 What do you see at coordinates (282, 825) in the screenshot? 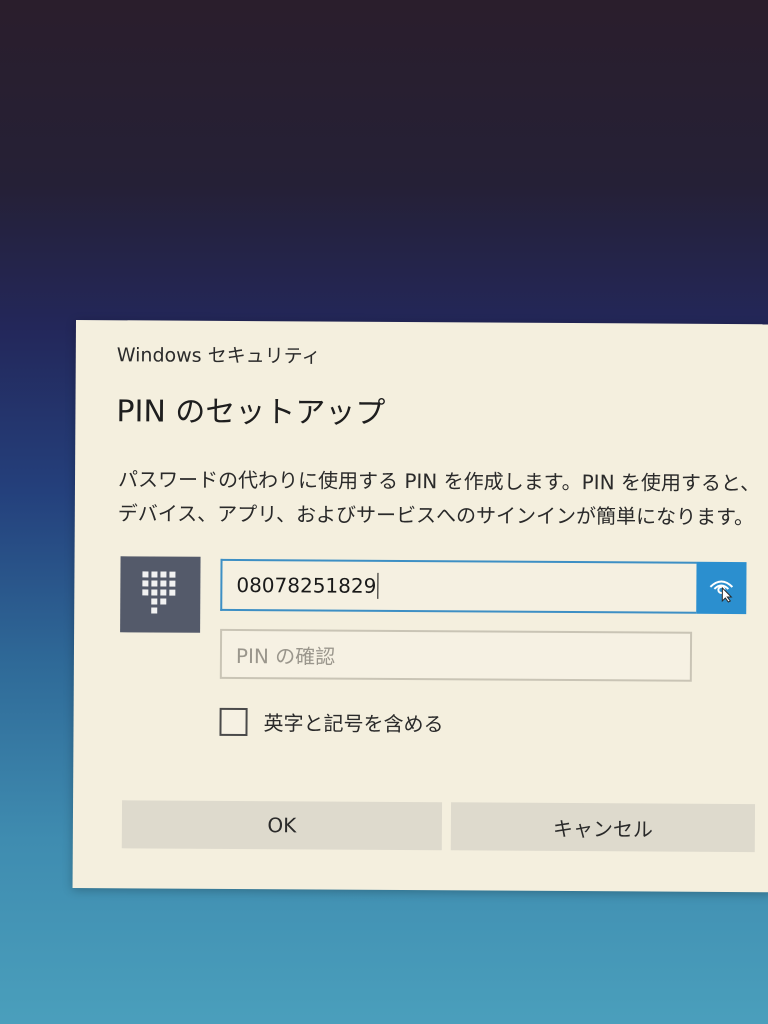
I see `ok-button: OK` at bounding box center [282, 825].